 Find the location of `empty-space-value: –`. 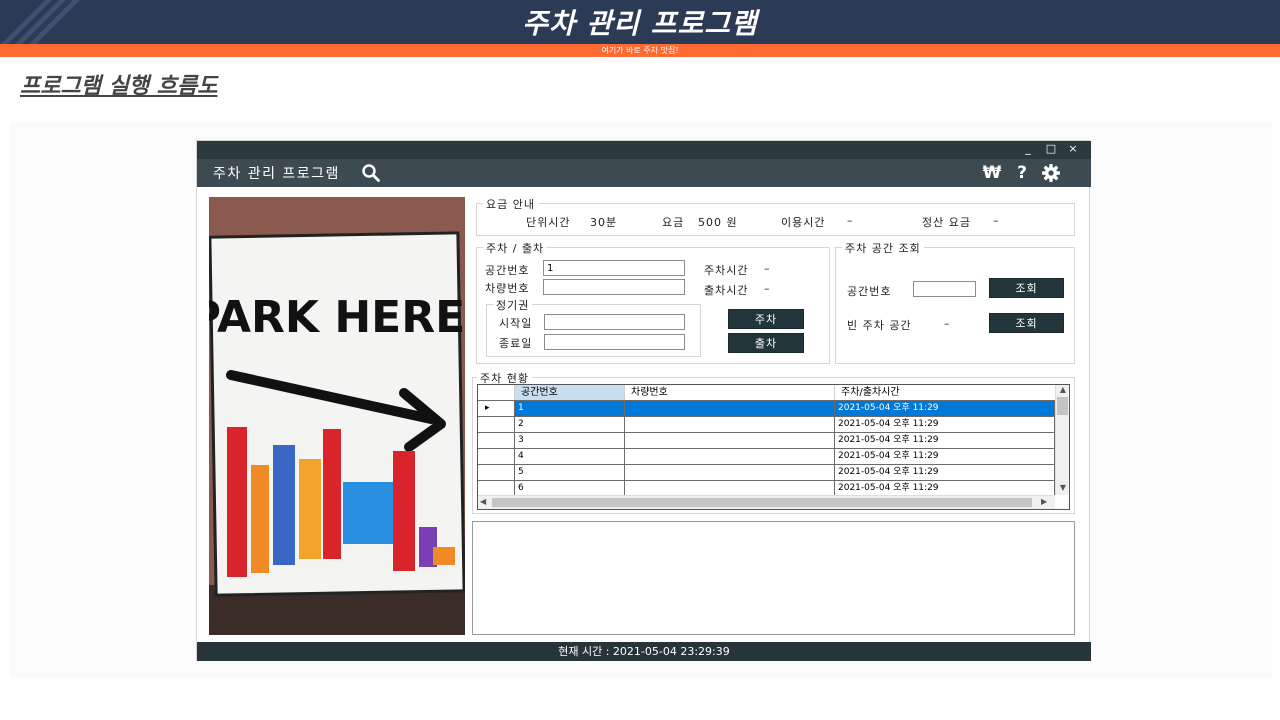

empty-space-value: – is located at coordinates (947, 323).